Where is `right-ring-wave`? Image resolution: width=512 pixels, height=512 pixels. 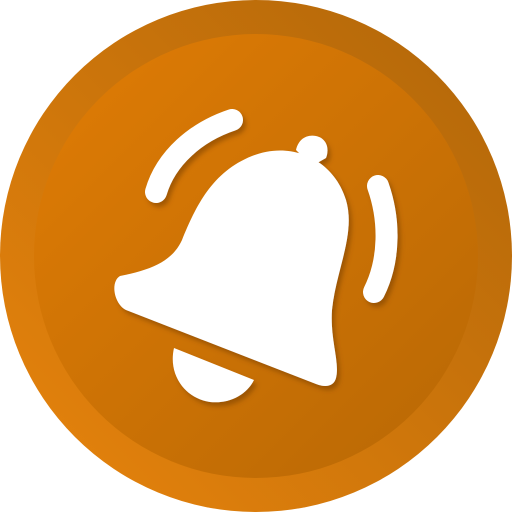 right-ring-wave is located at coordinates (380, 239).